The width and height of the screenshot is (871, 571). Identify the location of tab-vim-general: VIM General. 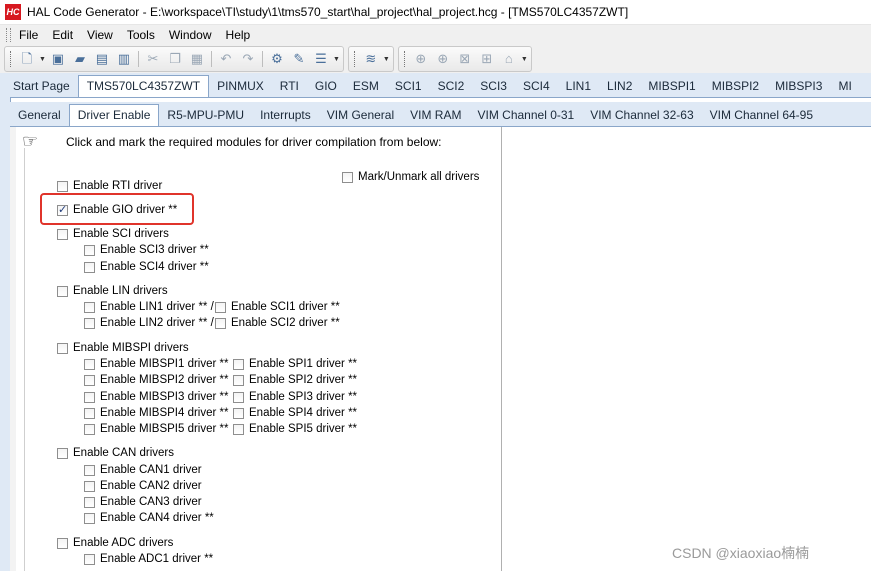
(360, 115).